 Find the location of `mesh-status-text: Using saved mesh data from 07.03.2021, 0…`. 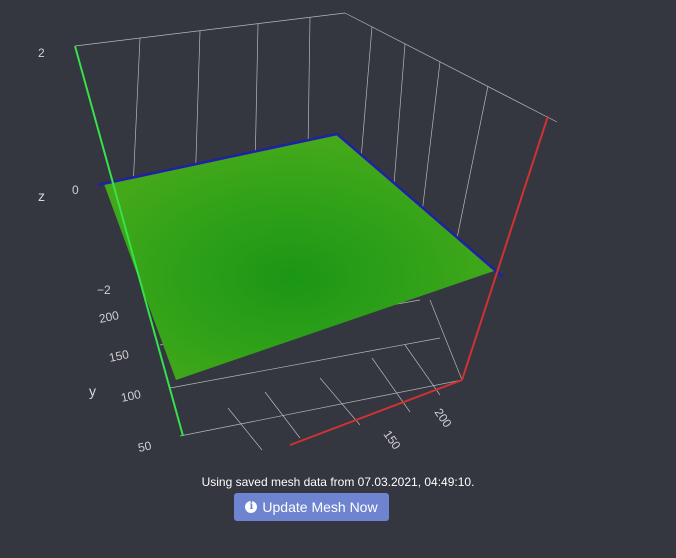

mesh-status-text: Using saved mesh data from 07.03.2021, 0… is located at coordinates (338, 482).